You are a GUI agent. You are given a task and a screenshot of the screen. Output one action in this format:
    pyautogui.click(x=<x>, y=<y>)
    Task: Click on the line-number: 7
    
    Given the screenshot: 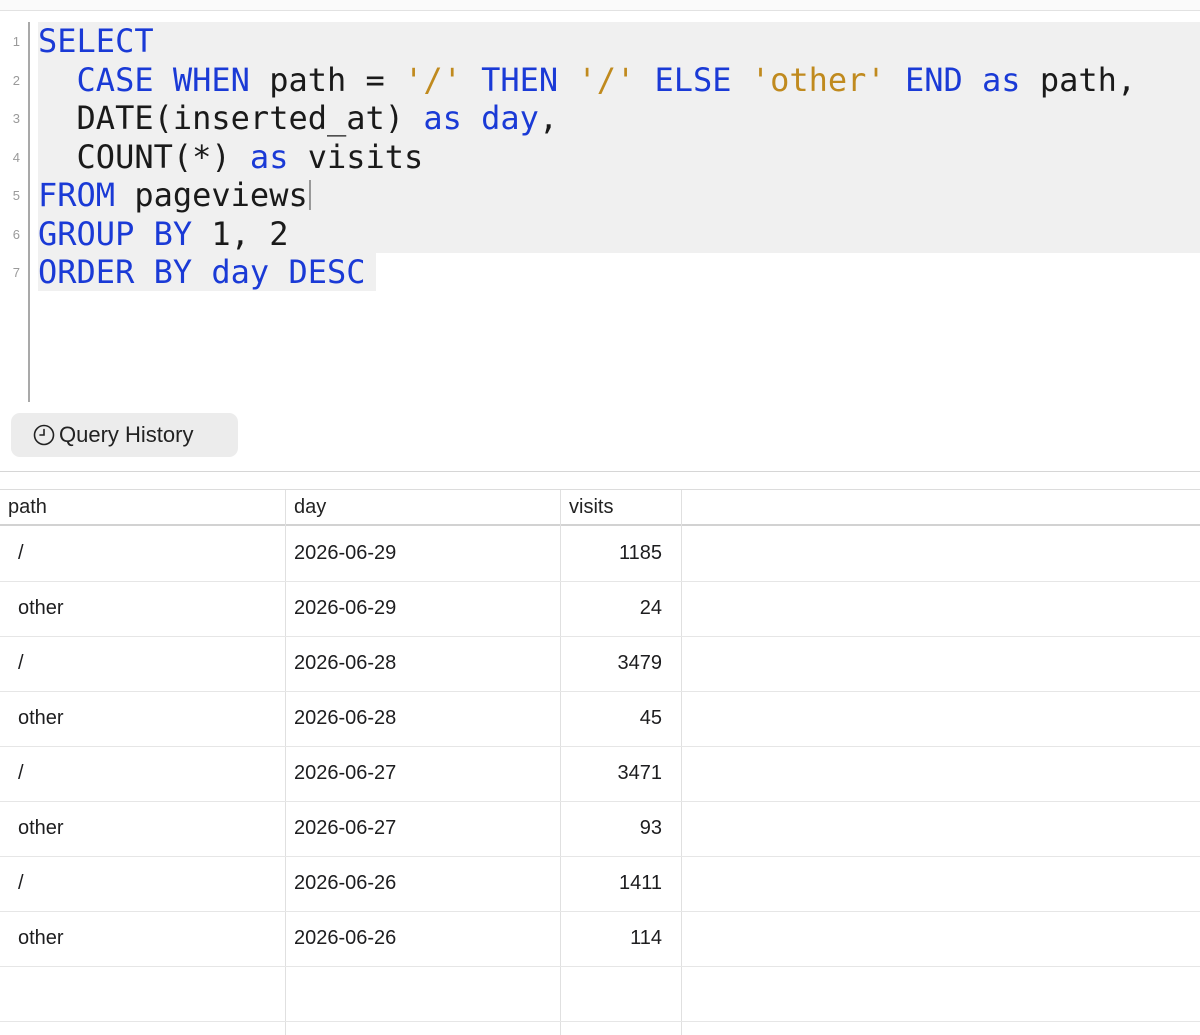 What is the action you would take?
    pyautogui.click(x=16, y=272)
    